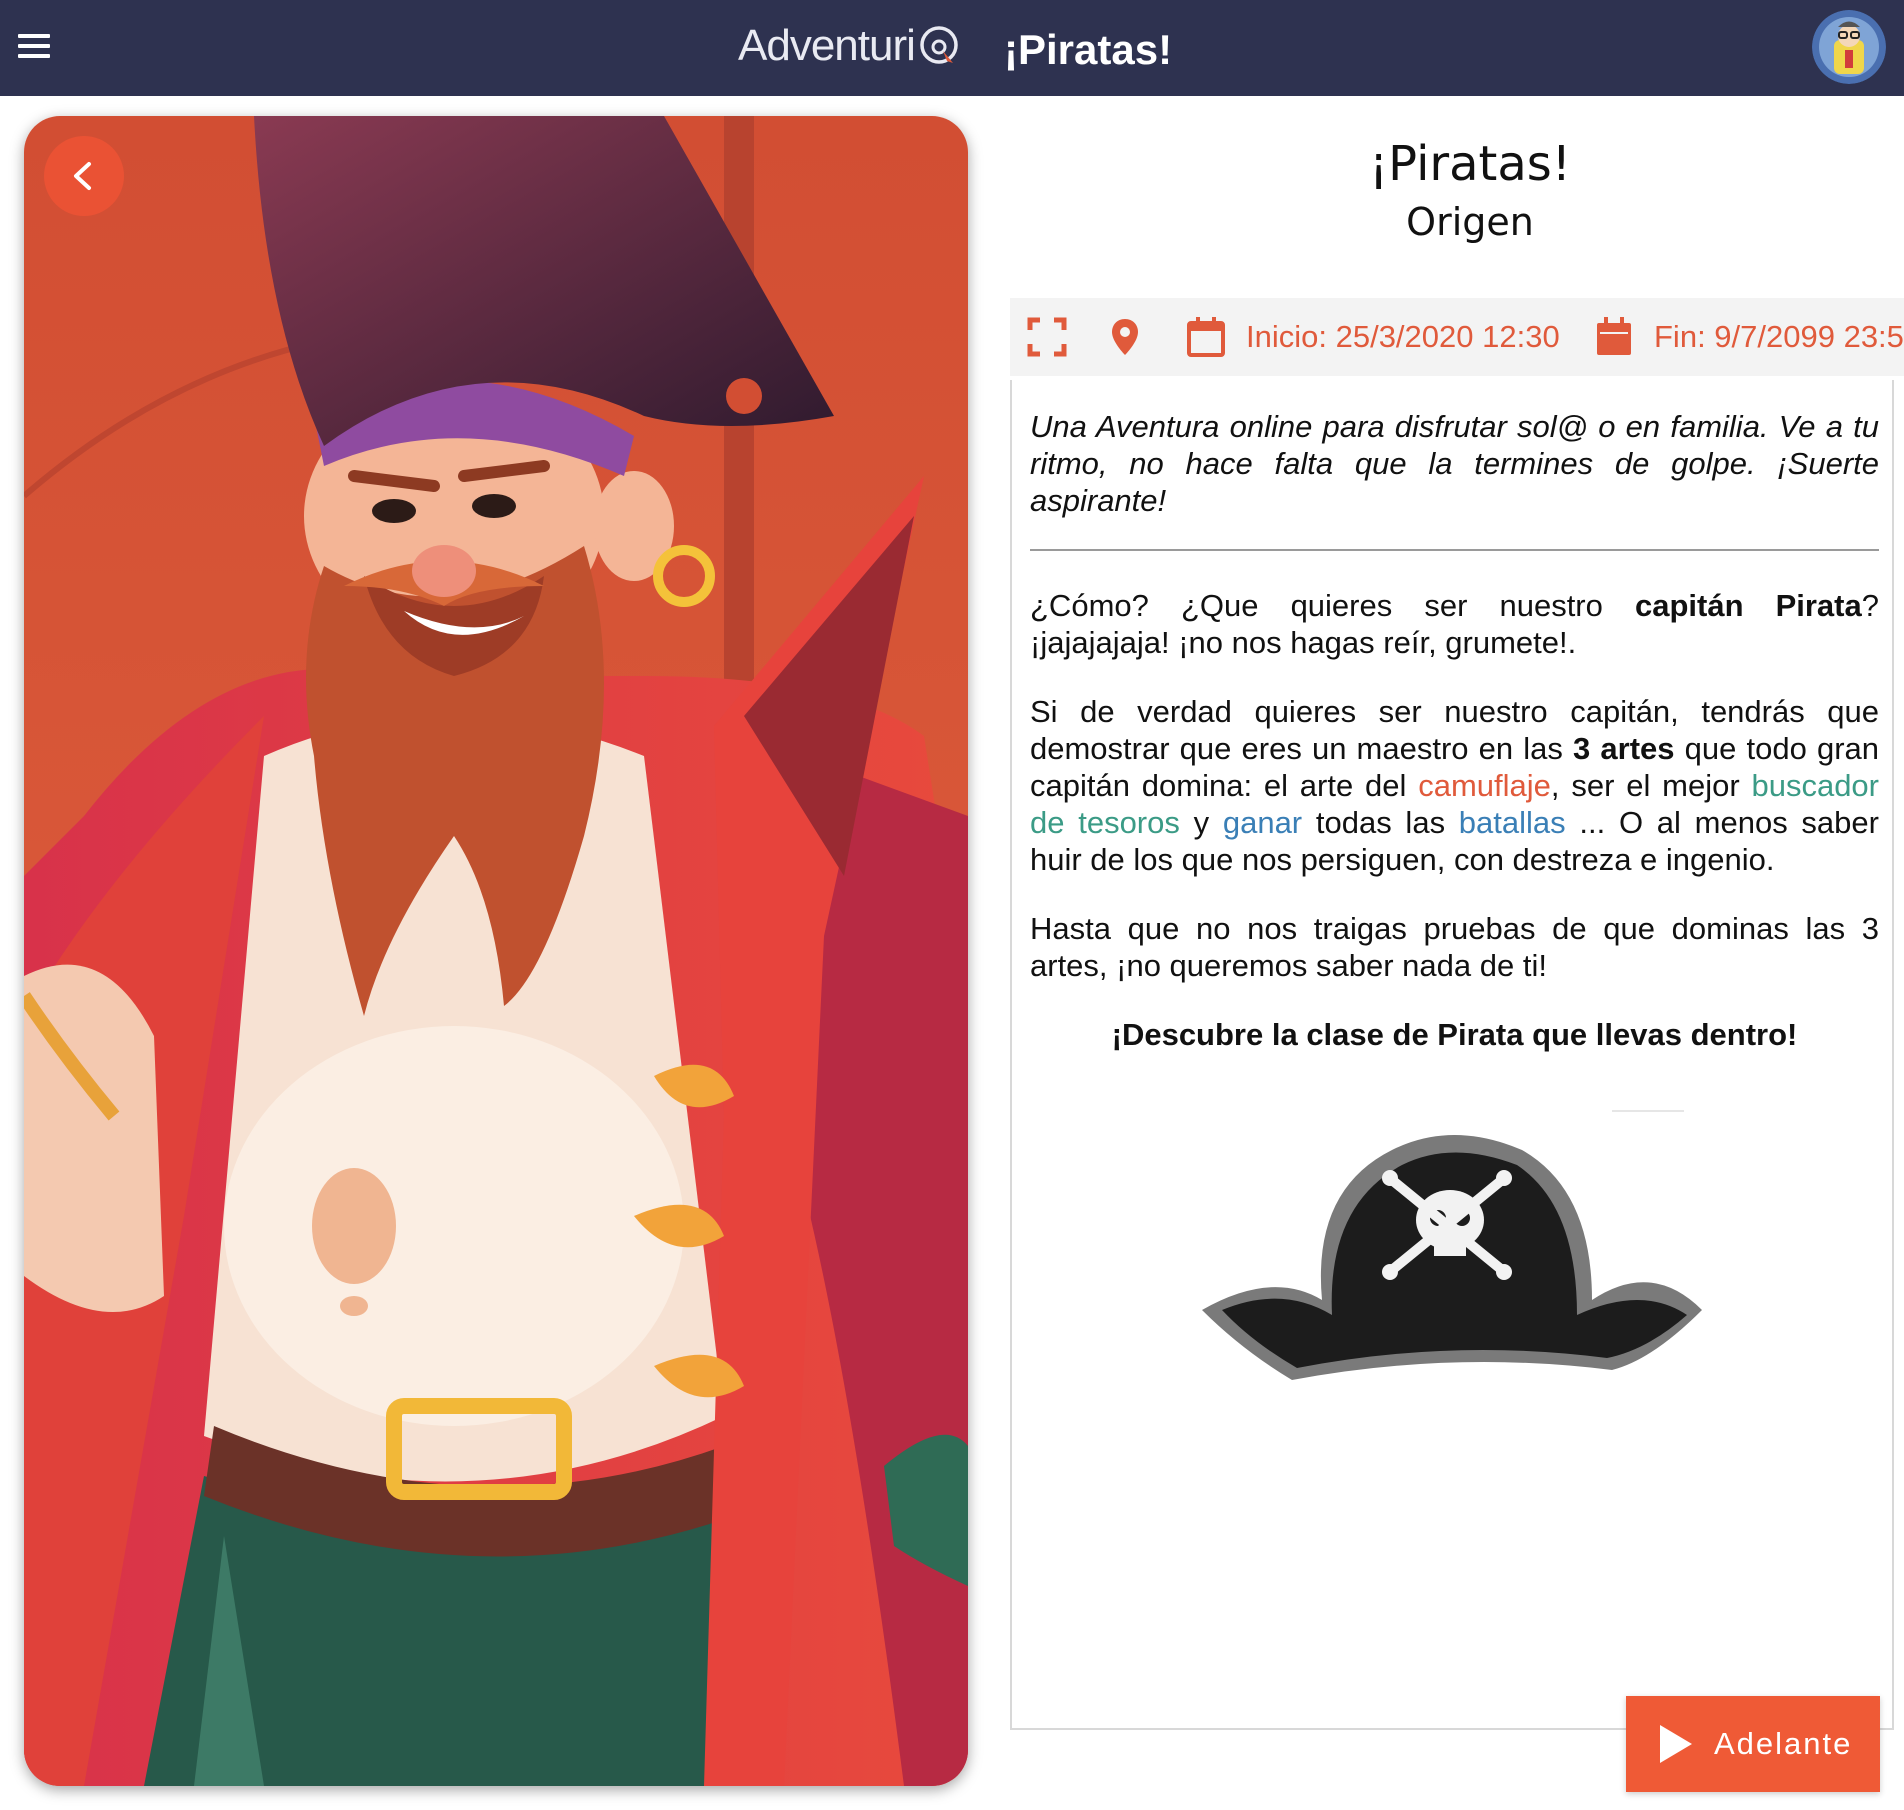 This screenshot has height=1810, width=1904. Describe the element at coordinates (1403, 336) in the screenshot. I see `start-date-text: Inicio: 25/3/2020 12:30` at that location.